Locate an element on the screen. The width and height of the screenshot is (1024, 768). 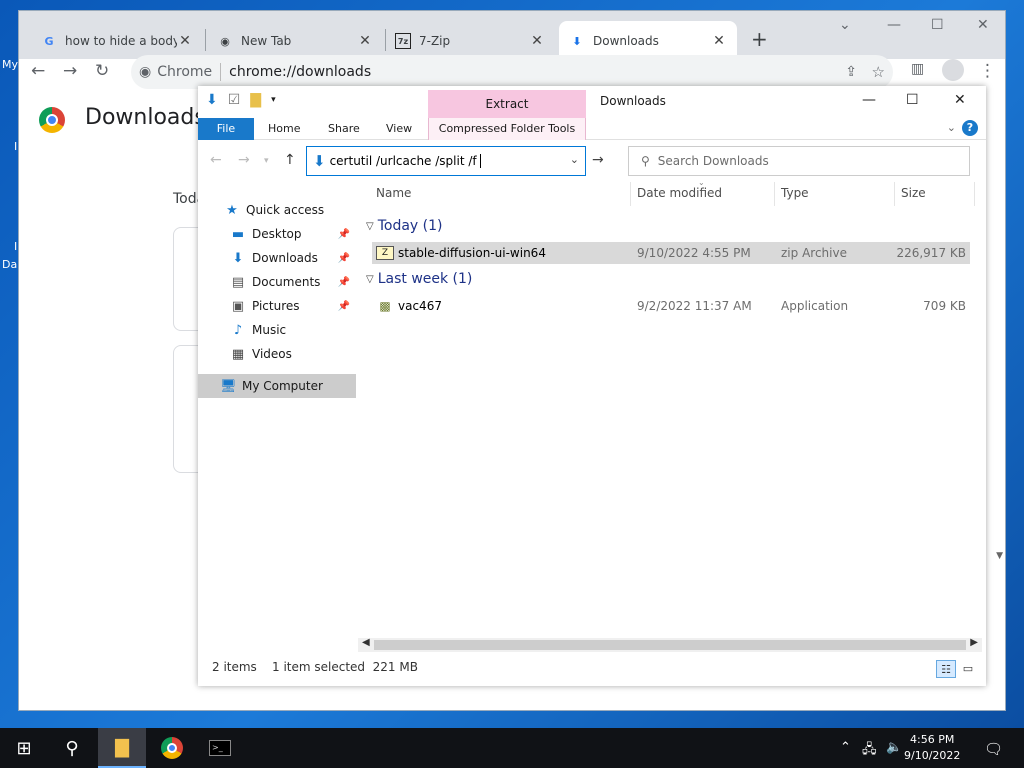
new-tab-button: + is located at coordinates (759, 39).